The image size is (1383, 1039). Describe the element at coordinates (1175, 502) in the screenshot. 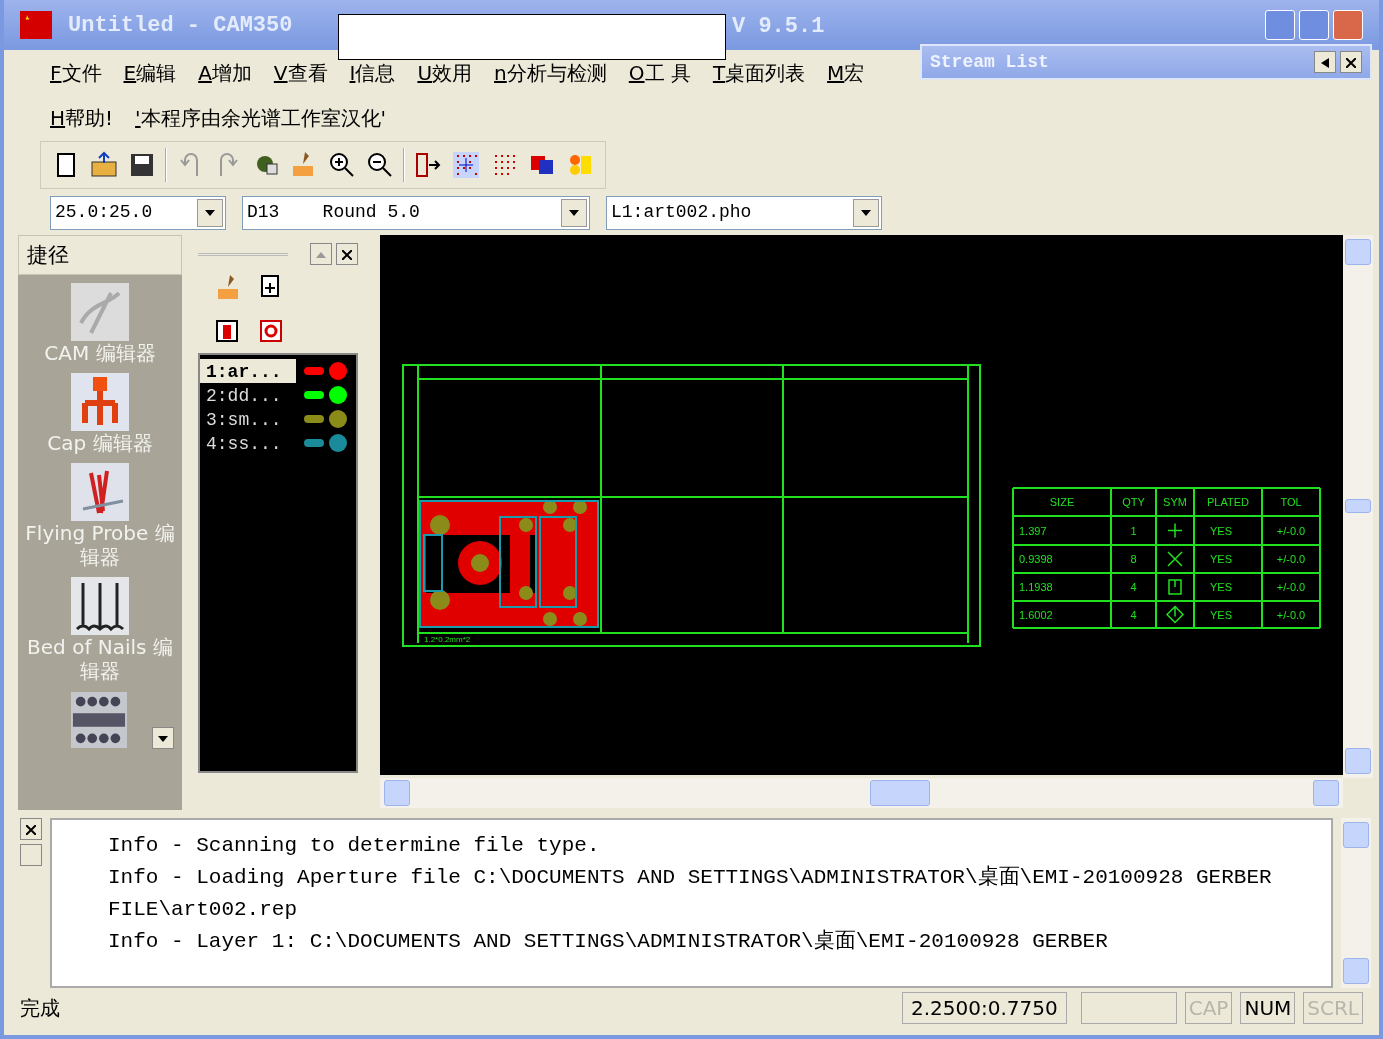

I see `column-header: SYM` at that location.